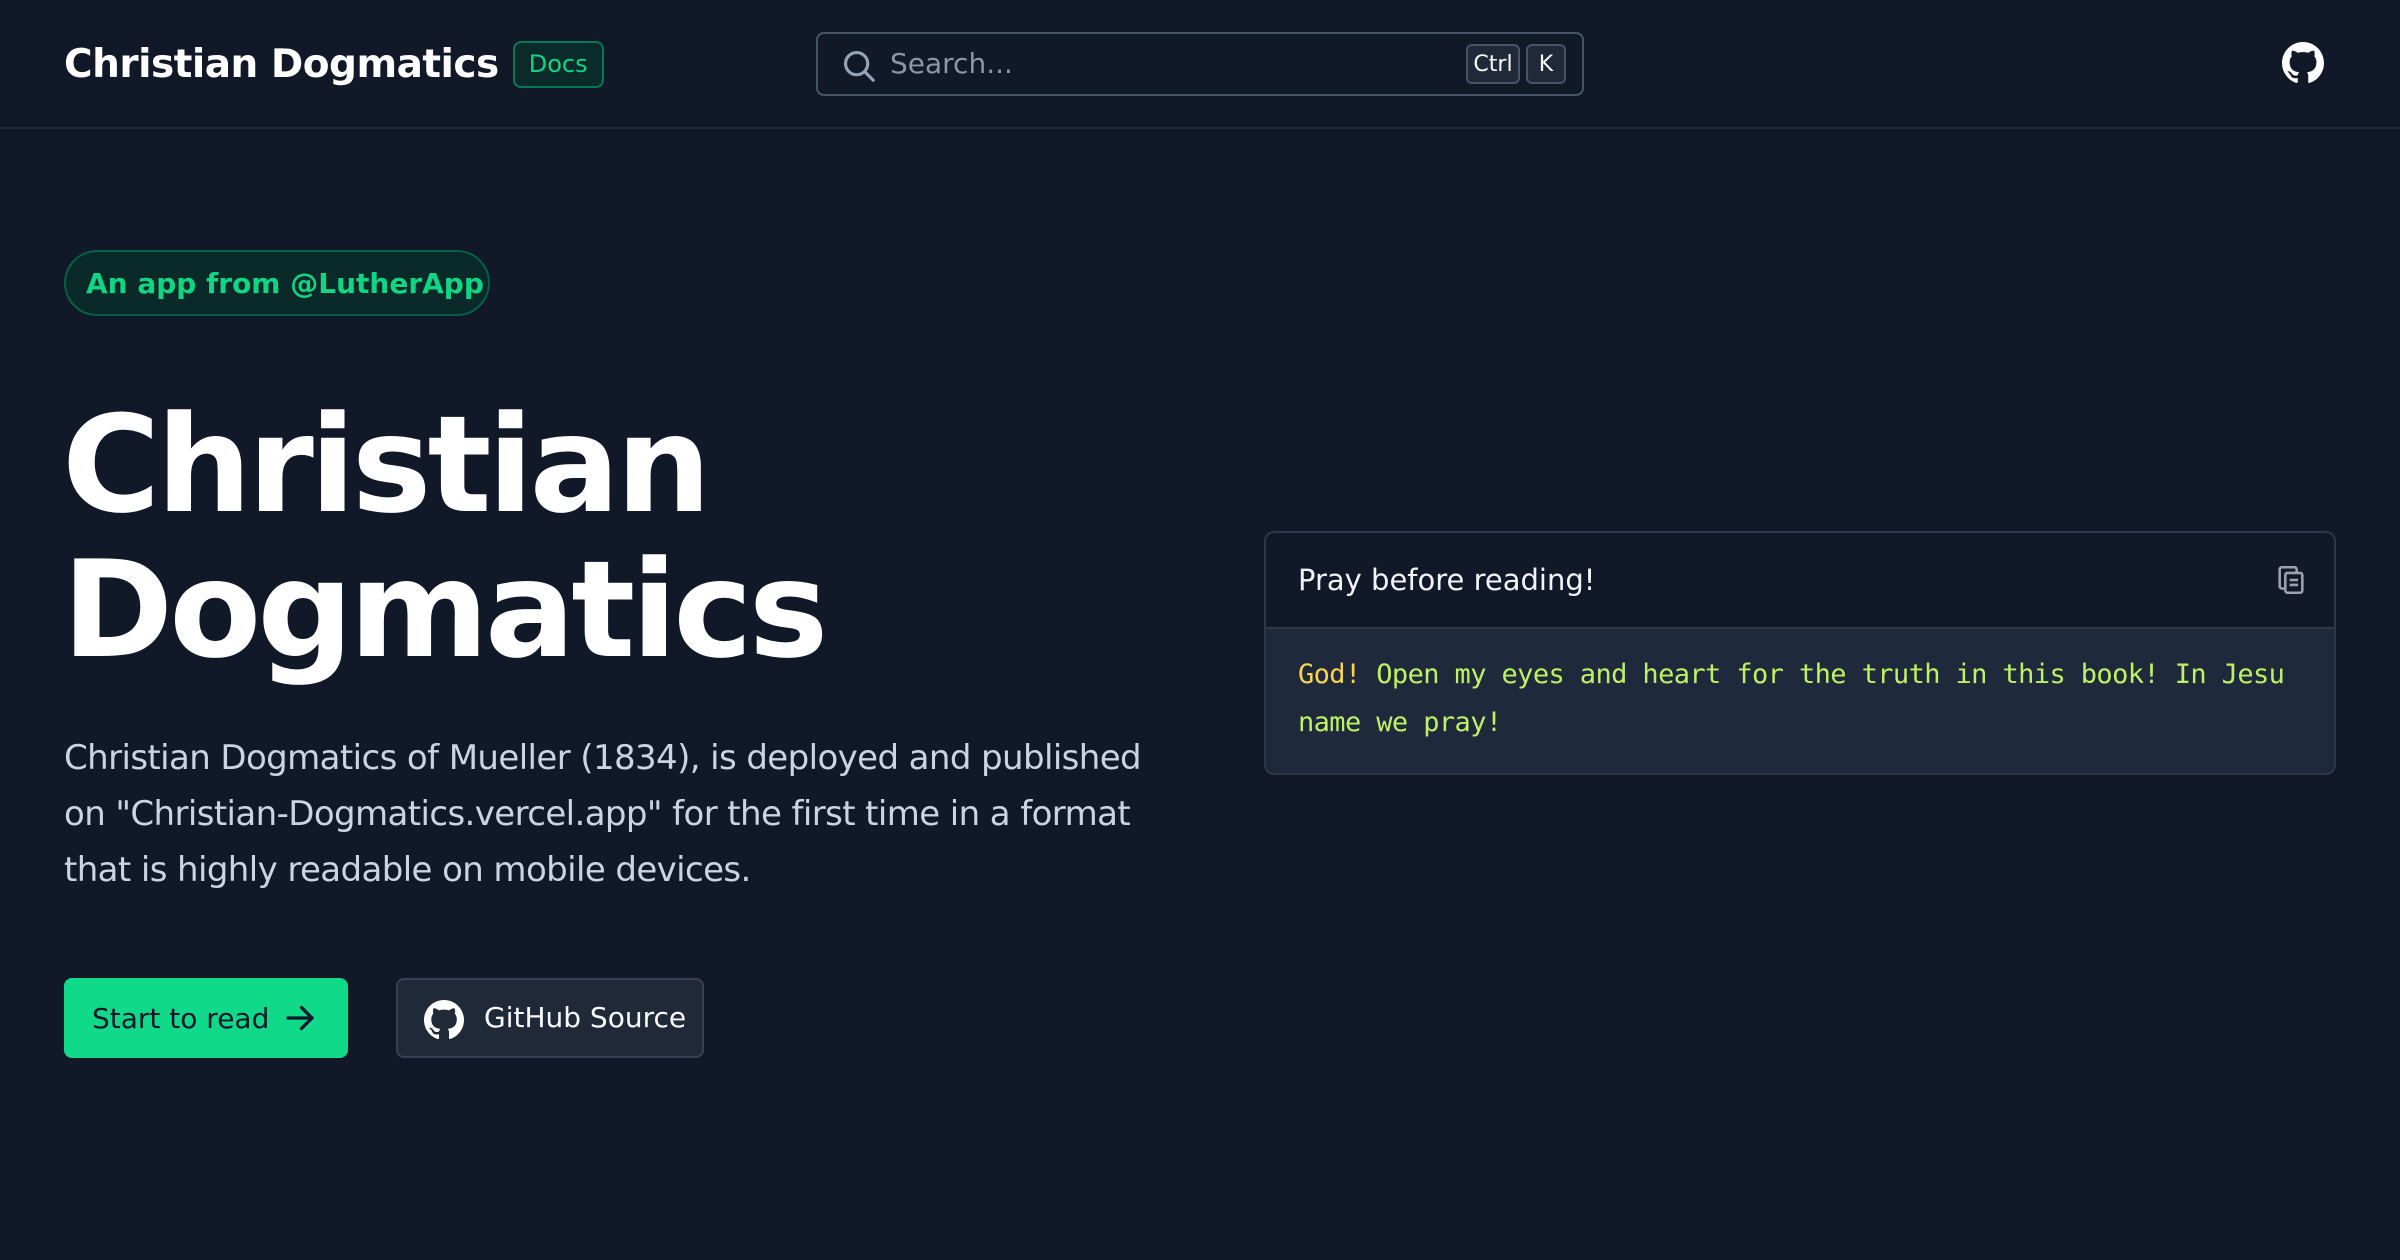 This screenshot has width=2400, height=1260. What do you see at coordinates (180, 1018) in the screenshot?
I see `start-to-read-label: Start to read` at bounding box center [180, 1018].